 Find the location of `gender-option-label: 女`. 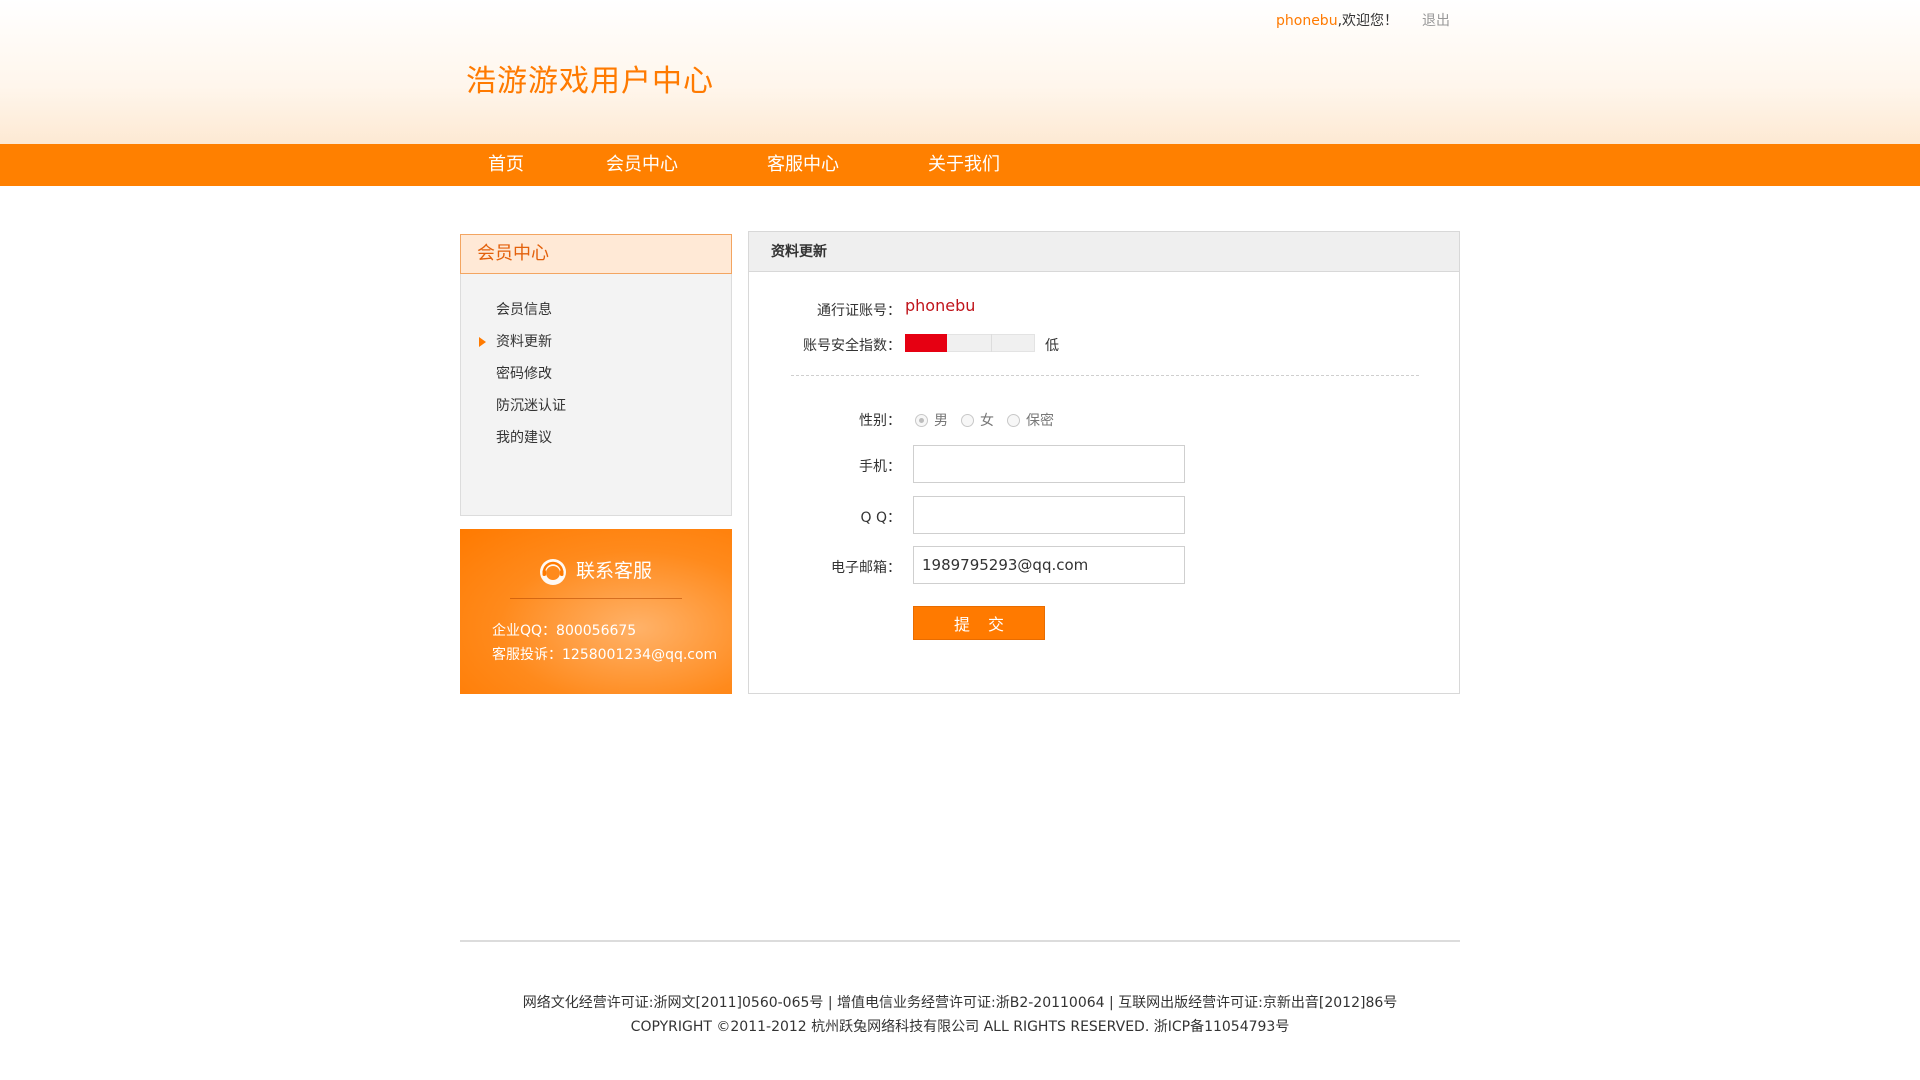

gender-option-label: 女 is located at coordinates (987, 421).